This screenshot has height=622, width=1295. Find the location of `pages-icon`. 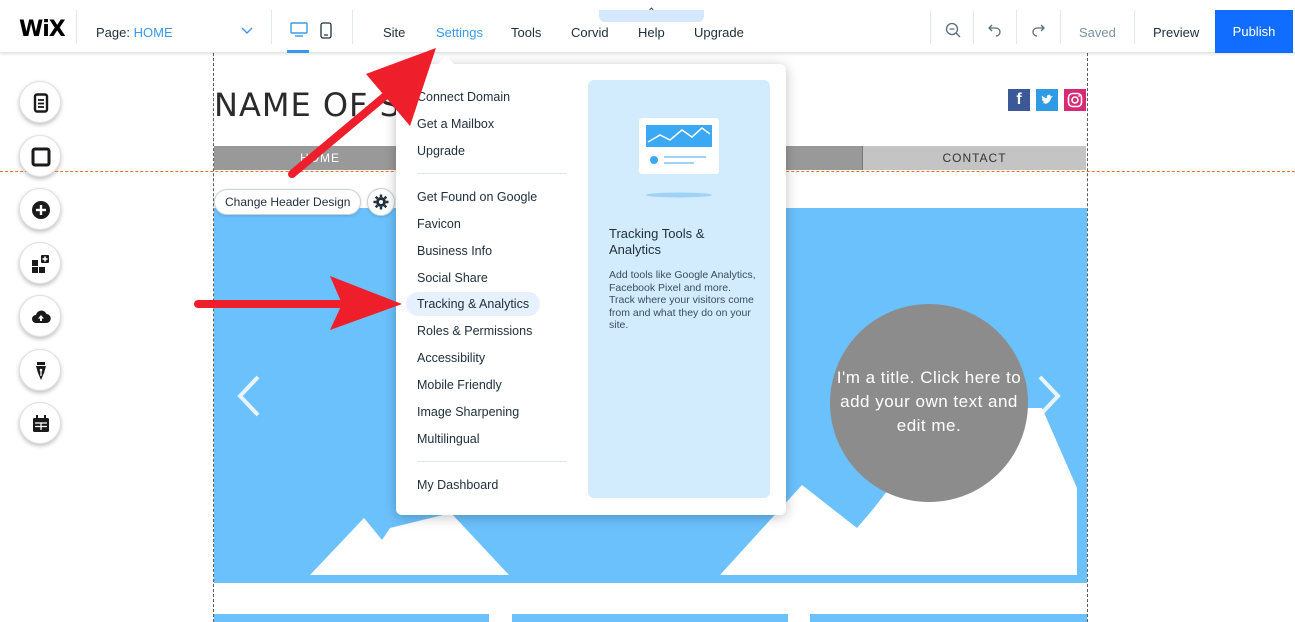

pages-icon is located at coordinates (40, 102).